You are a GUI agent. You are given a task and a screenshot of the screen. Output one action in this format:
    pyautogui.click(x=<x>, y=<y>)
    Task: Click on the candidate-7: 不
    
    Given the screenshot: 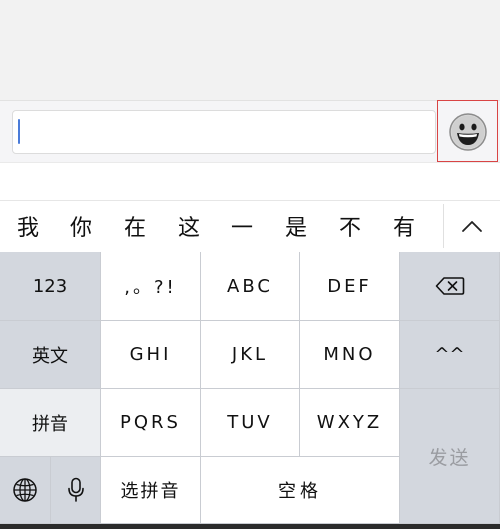 What is the action you would take?
    pyautogui.click(x=350, y=226)
    